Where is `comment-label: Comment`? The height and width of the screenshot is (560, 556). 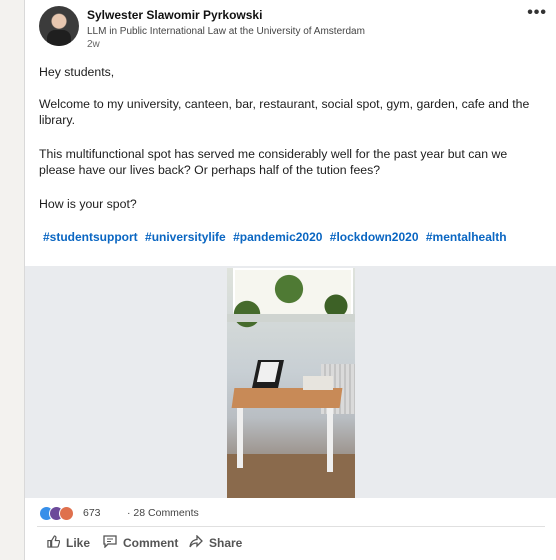
comment-label: Comment is located at coordinates (151, 543).